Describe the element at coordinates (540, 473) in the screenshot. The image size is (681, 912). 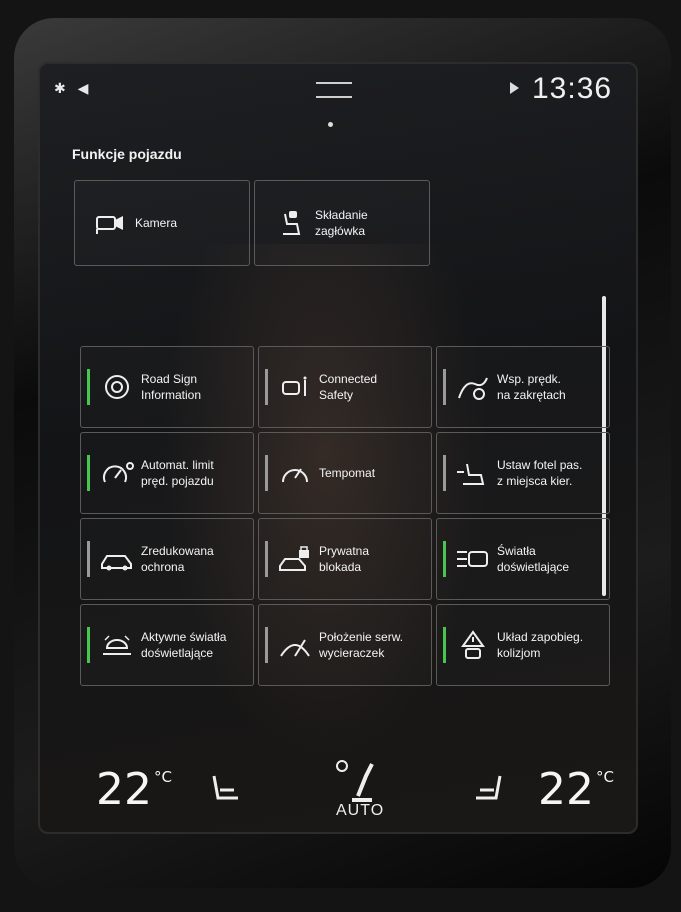
I see `tile-label: Ustaw fotel pas. z miejsca kier.` at that location.